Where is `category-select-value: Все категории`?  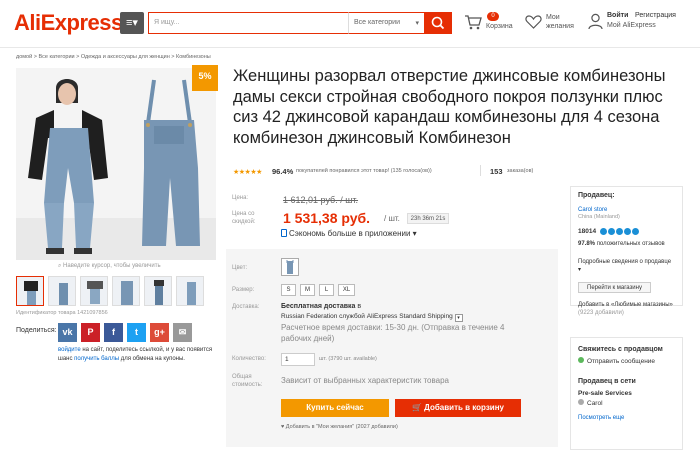 category-select-value: Все категории is located at coordinates (377, 22).